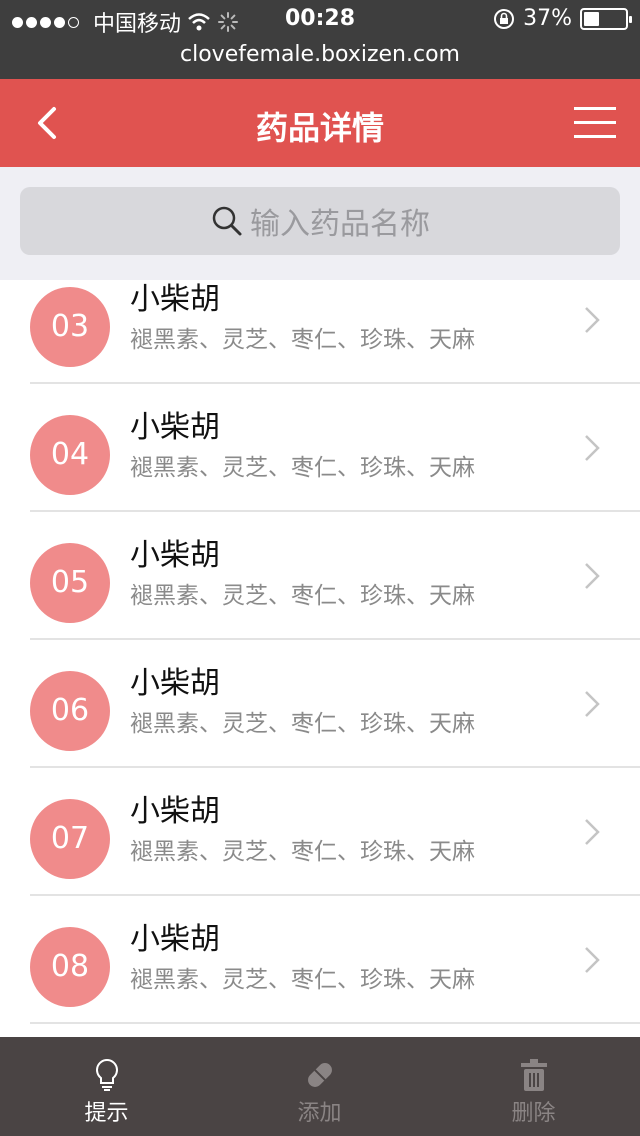 The image size is (640, 1136). Describe the element at coordinates (606, 18) in the screenshot. I see `battery-icon` at that location.